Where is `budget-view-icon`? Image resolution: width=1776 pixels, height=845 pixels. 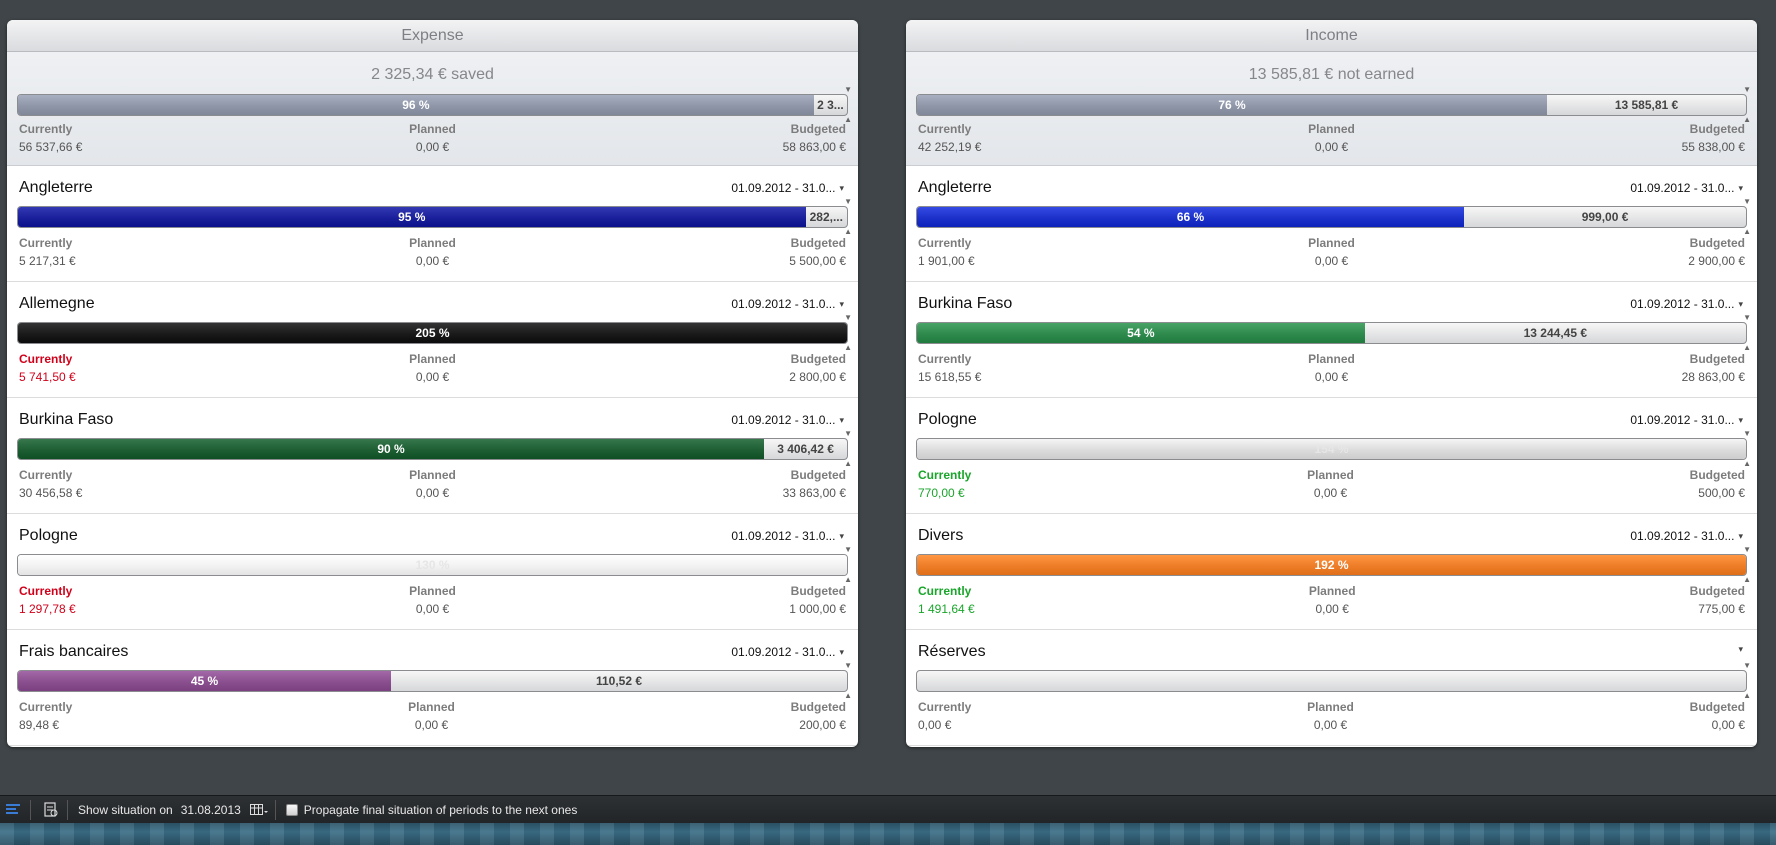 budget-view-icon is located at coordinates (14, 810).